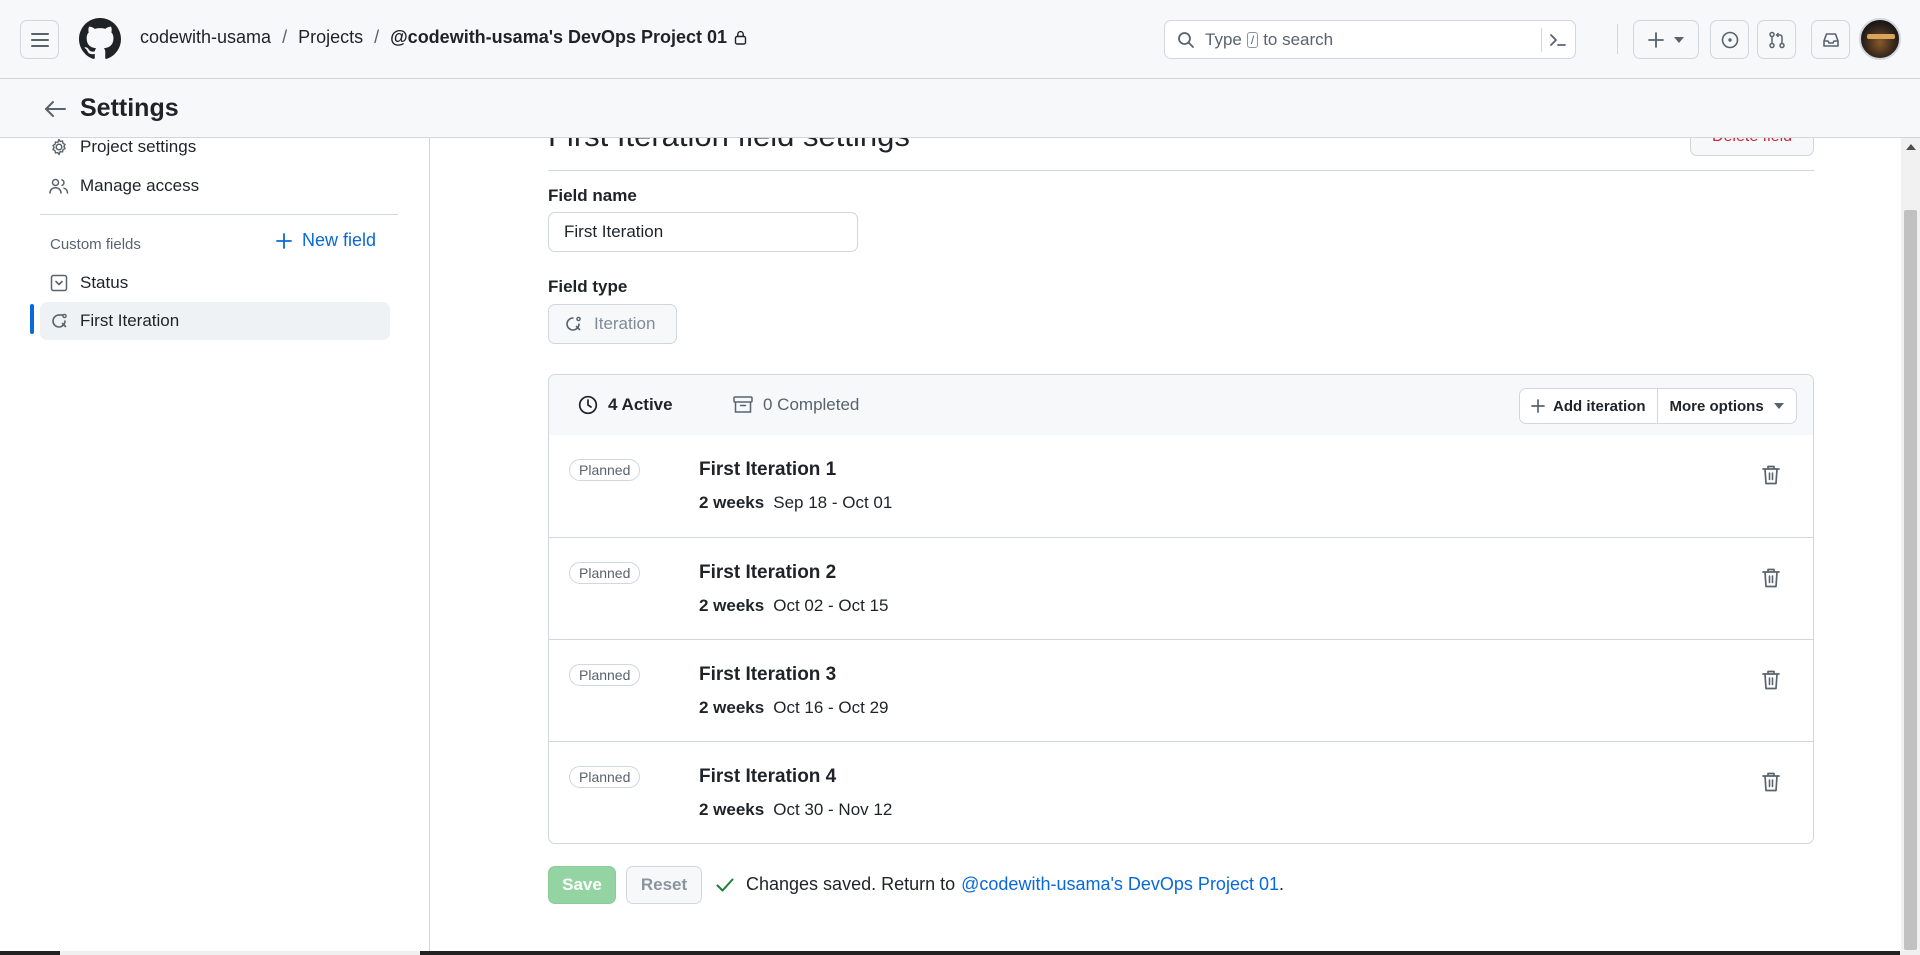 The height and width of the screenshot is (955, 1920). Describe the element at coordinates (1910, 580) in the screenshot. I see `scrollbar-thumb` at that location.